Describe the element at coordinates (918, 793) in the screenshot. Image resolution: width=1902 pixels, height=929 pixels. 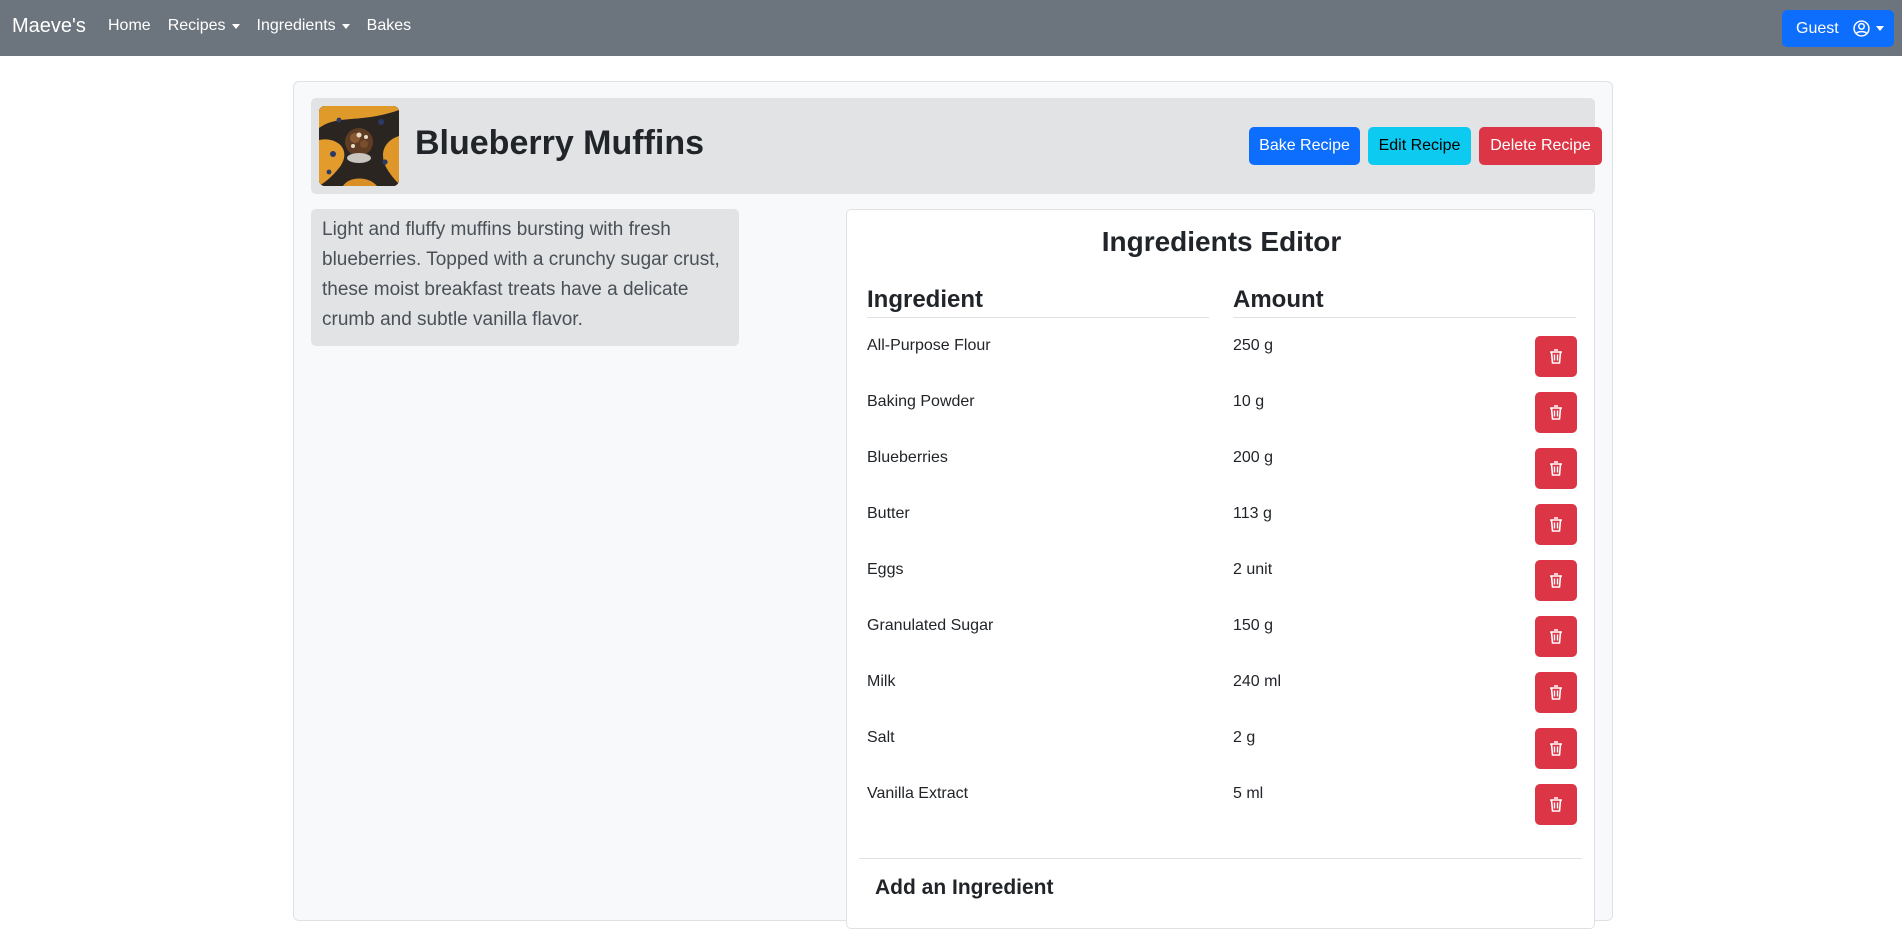
I see `ingredient-name: Vanilla Extract` at that location.